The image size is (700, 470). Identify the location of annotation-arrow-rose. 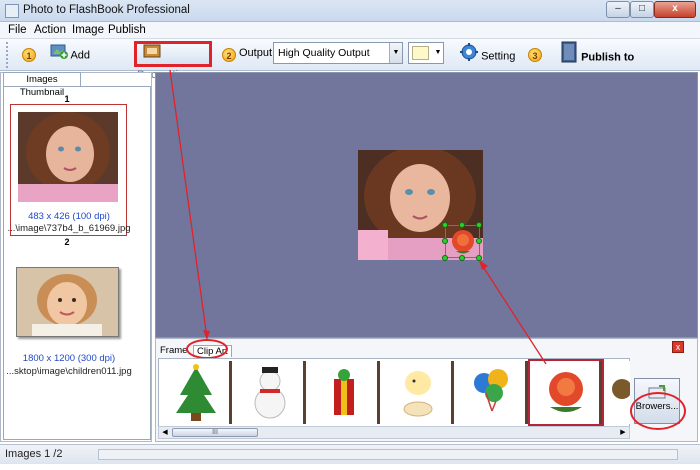
(513, 313).